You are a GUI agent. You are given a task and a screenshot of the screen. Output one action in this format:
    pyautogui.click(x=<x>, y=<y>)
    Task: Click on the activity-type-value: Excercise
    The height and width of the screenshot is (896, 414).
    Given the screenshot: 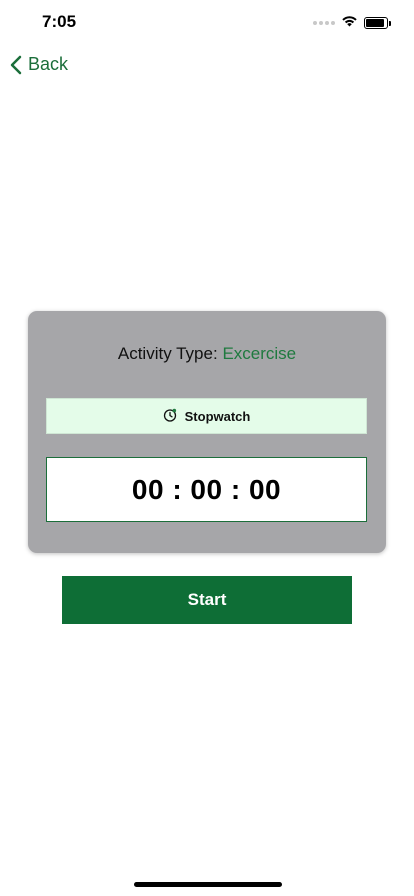 What is the action you would take?
    pyautogui.click(x=259, y=353)
    